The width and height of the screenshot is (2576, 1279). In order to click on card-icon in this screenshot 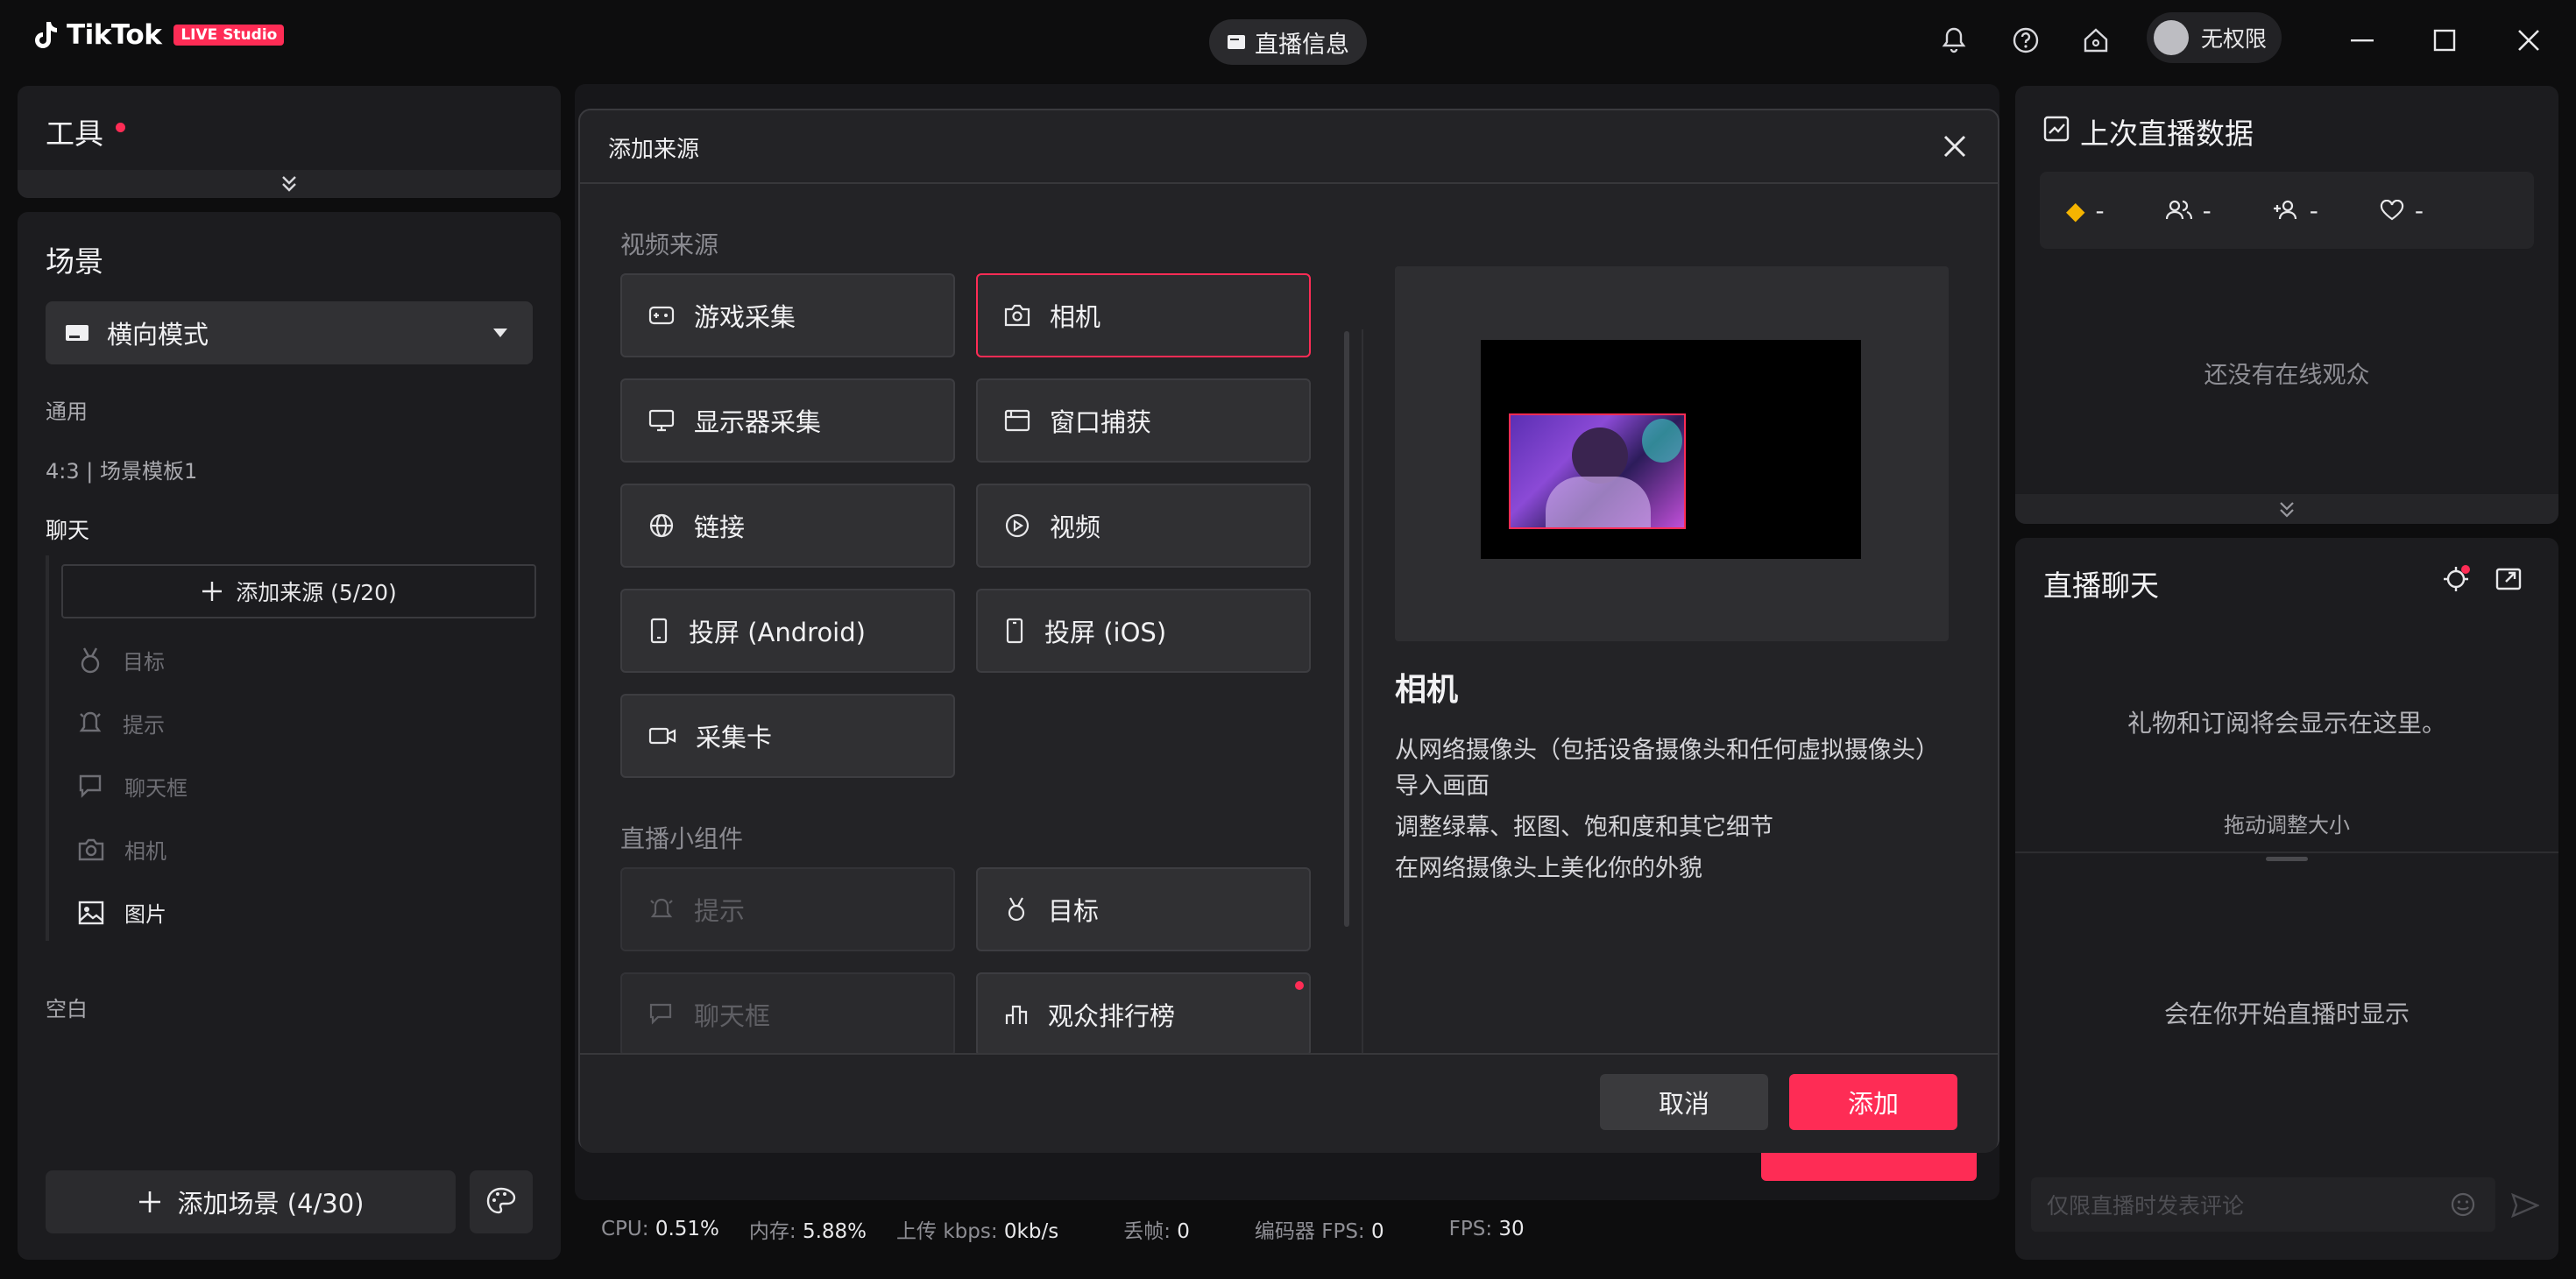, I will do `click(1236, 42)`.